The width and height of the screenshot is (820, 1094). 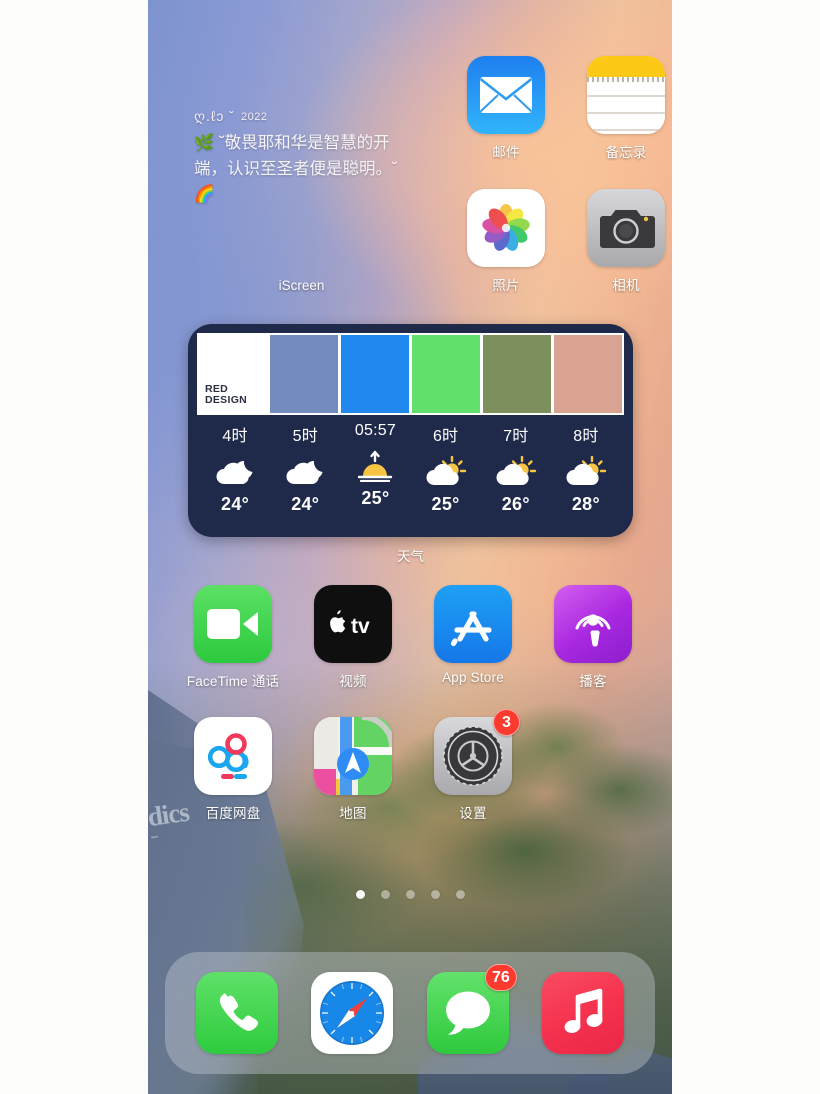 I want to click on app-mail: 邮件, so click(x=506, y=108).